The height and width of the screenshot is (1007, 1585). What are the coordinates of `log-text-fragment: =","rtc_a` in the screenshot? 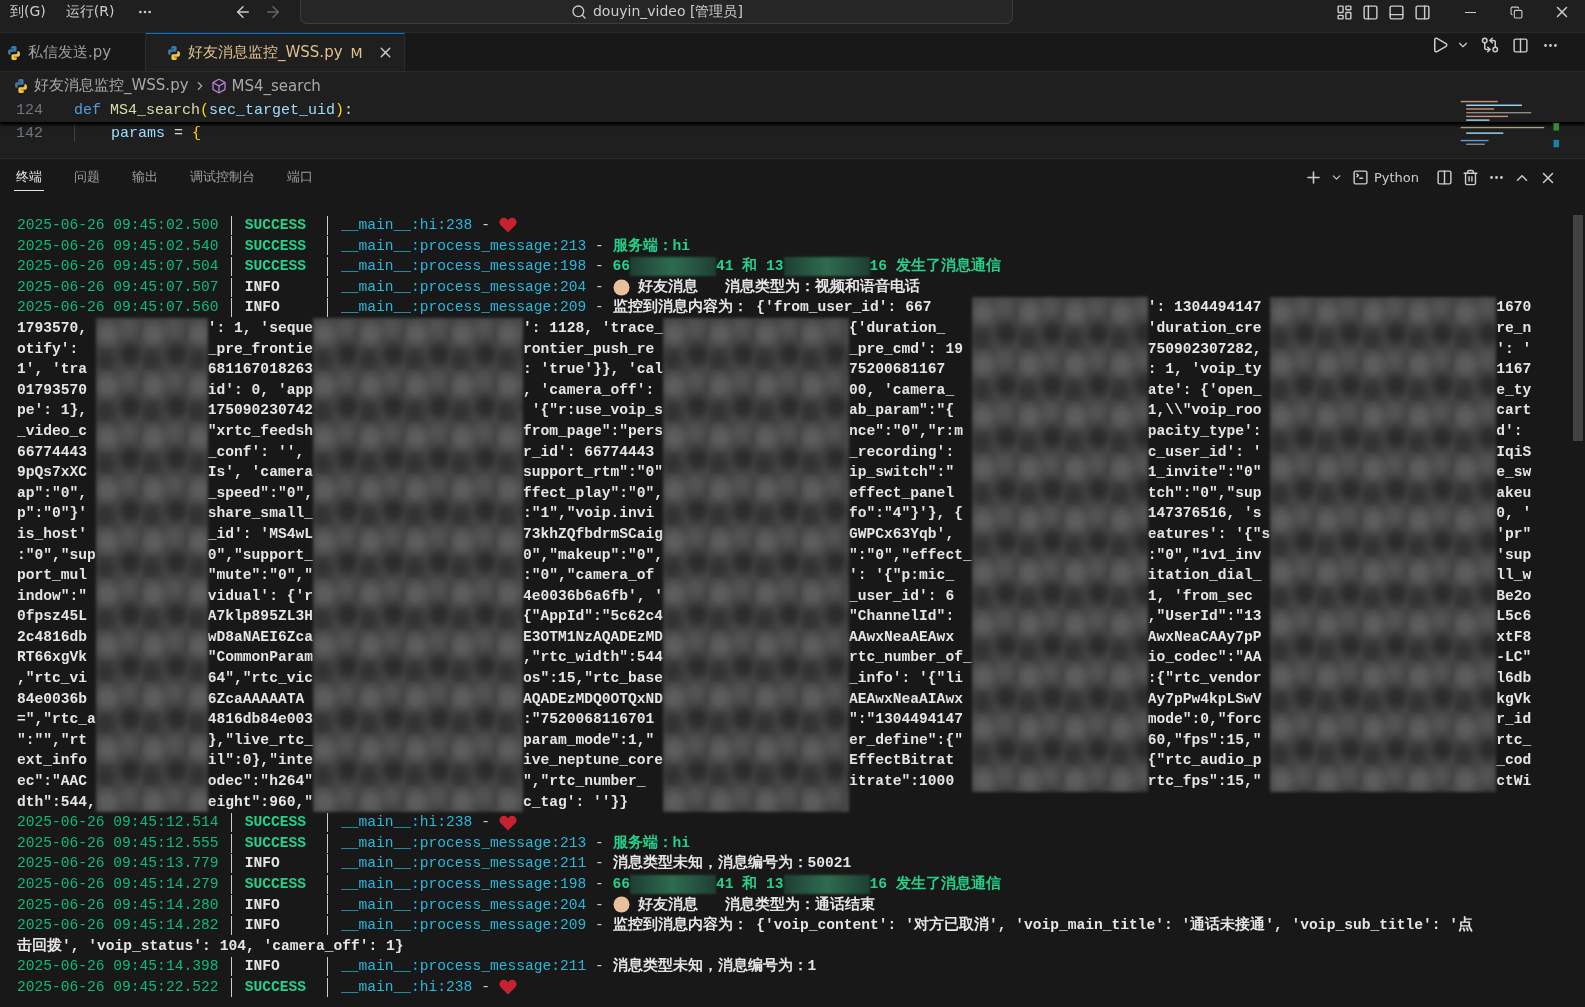 It's located at (56, 720).